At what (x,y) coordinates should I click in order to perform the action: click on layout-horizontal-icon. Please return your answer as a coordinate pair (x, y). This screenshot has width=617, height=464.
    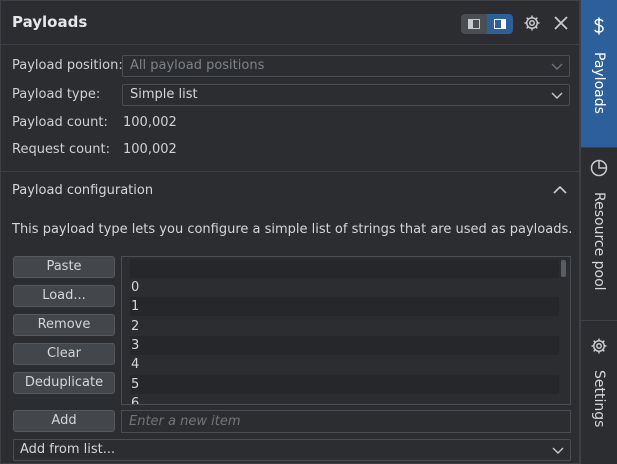
    Looking at the image, I should click on (474, 24).